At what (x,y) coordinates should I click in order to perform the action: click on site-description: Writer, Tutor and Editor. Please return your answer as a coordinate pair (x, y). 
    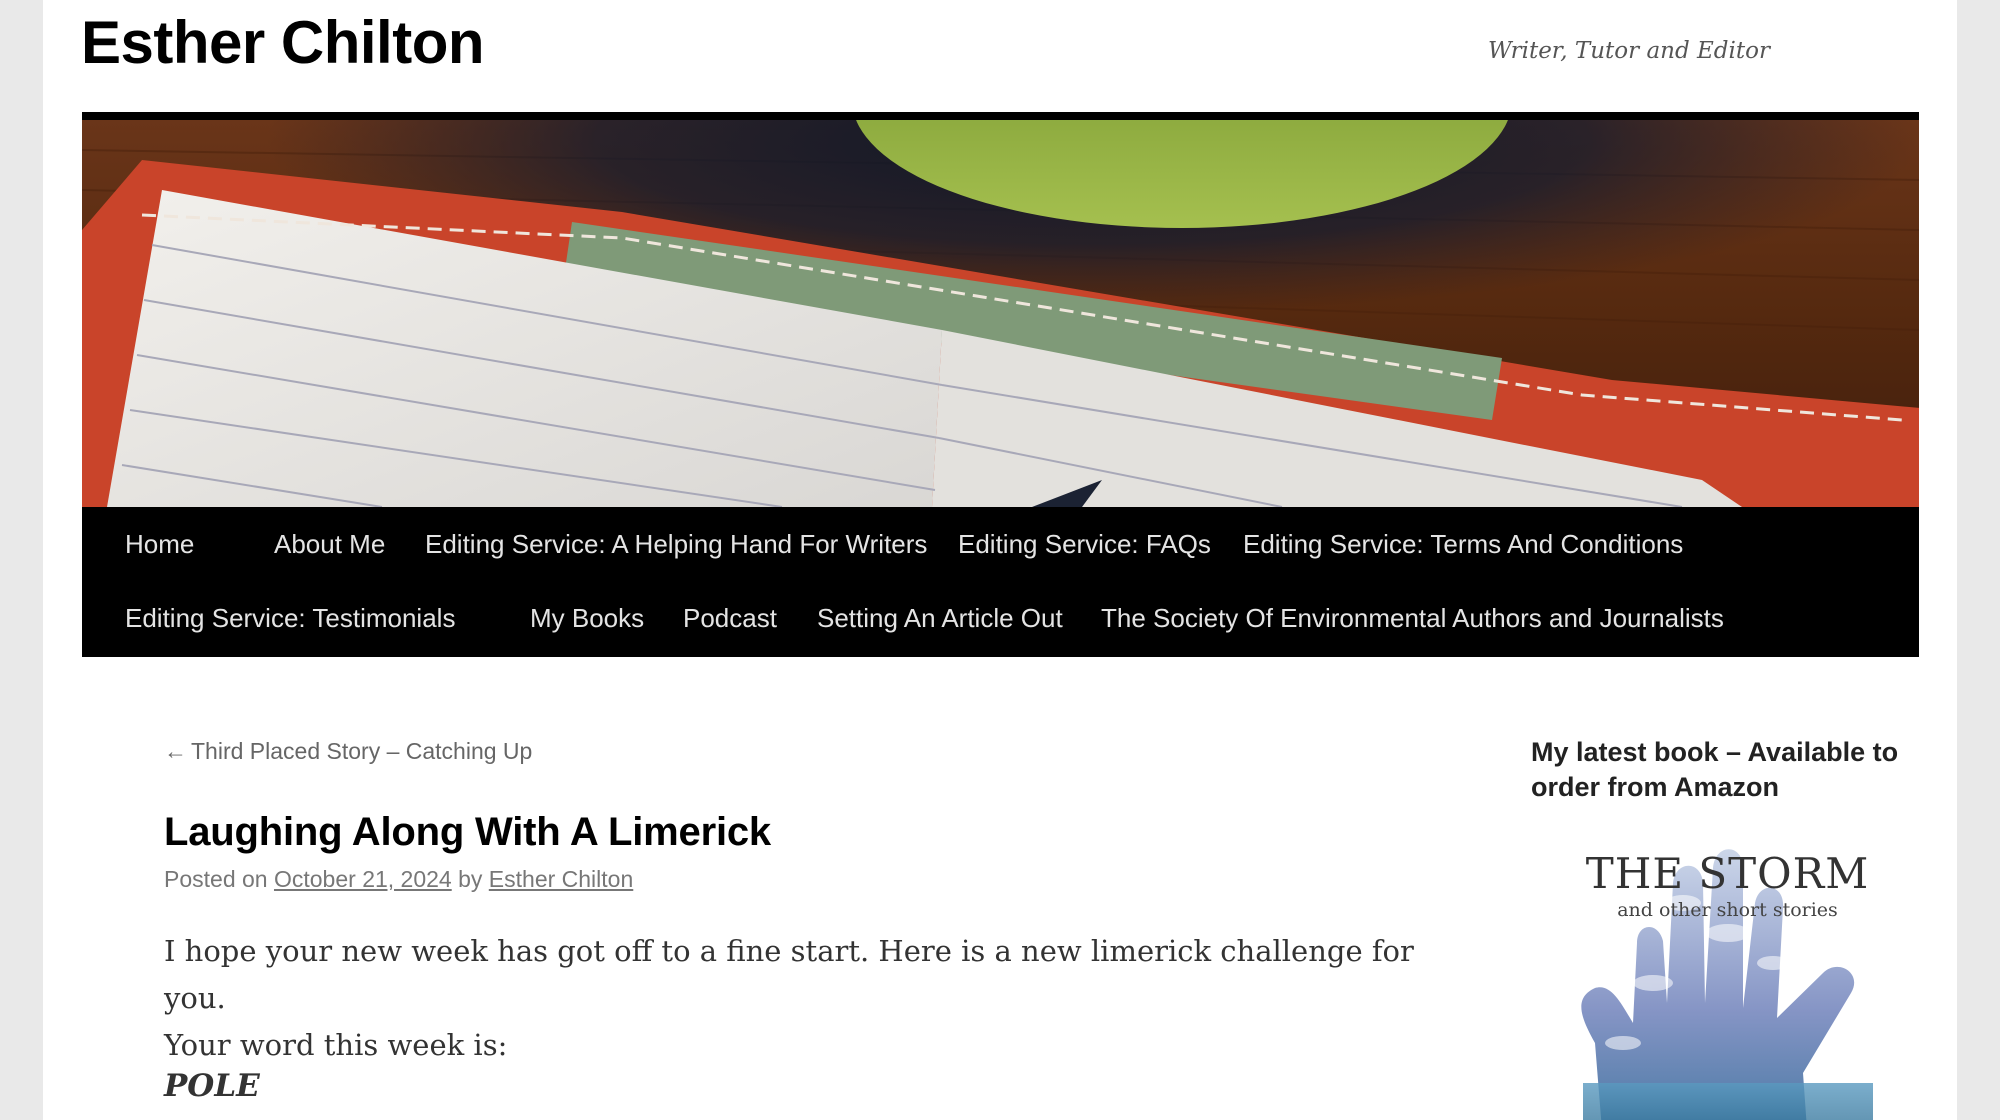
    Looking at the image, I should click on (1629, 51).